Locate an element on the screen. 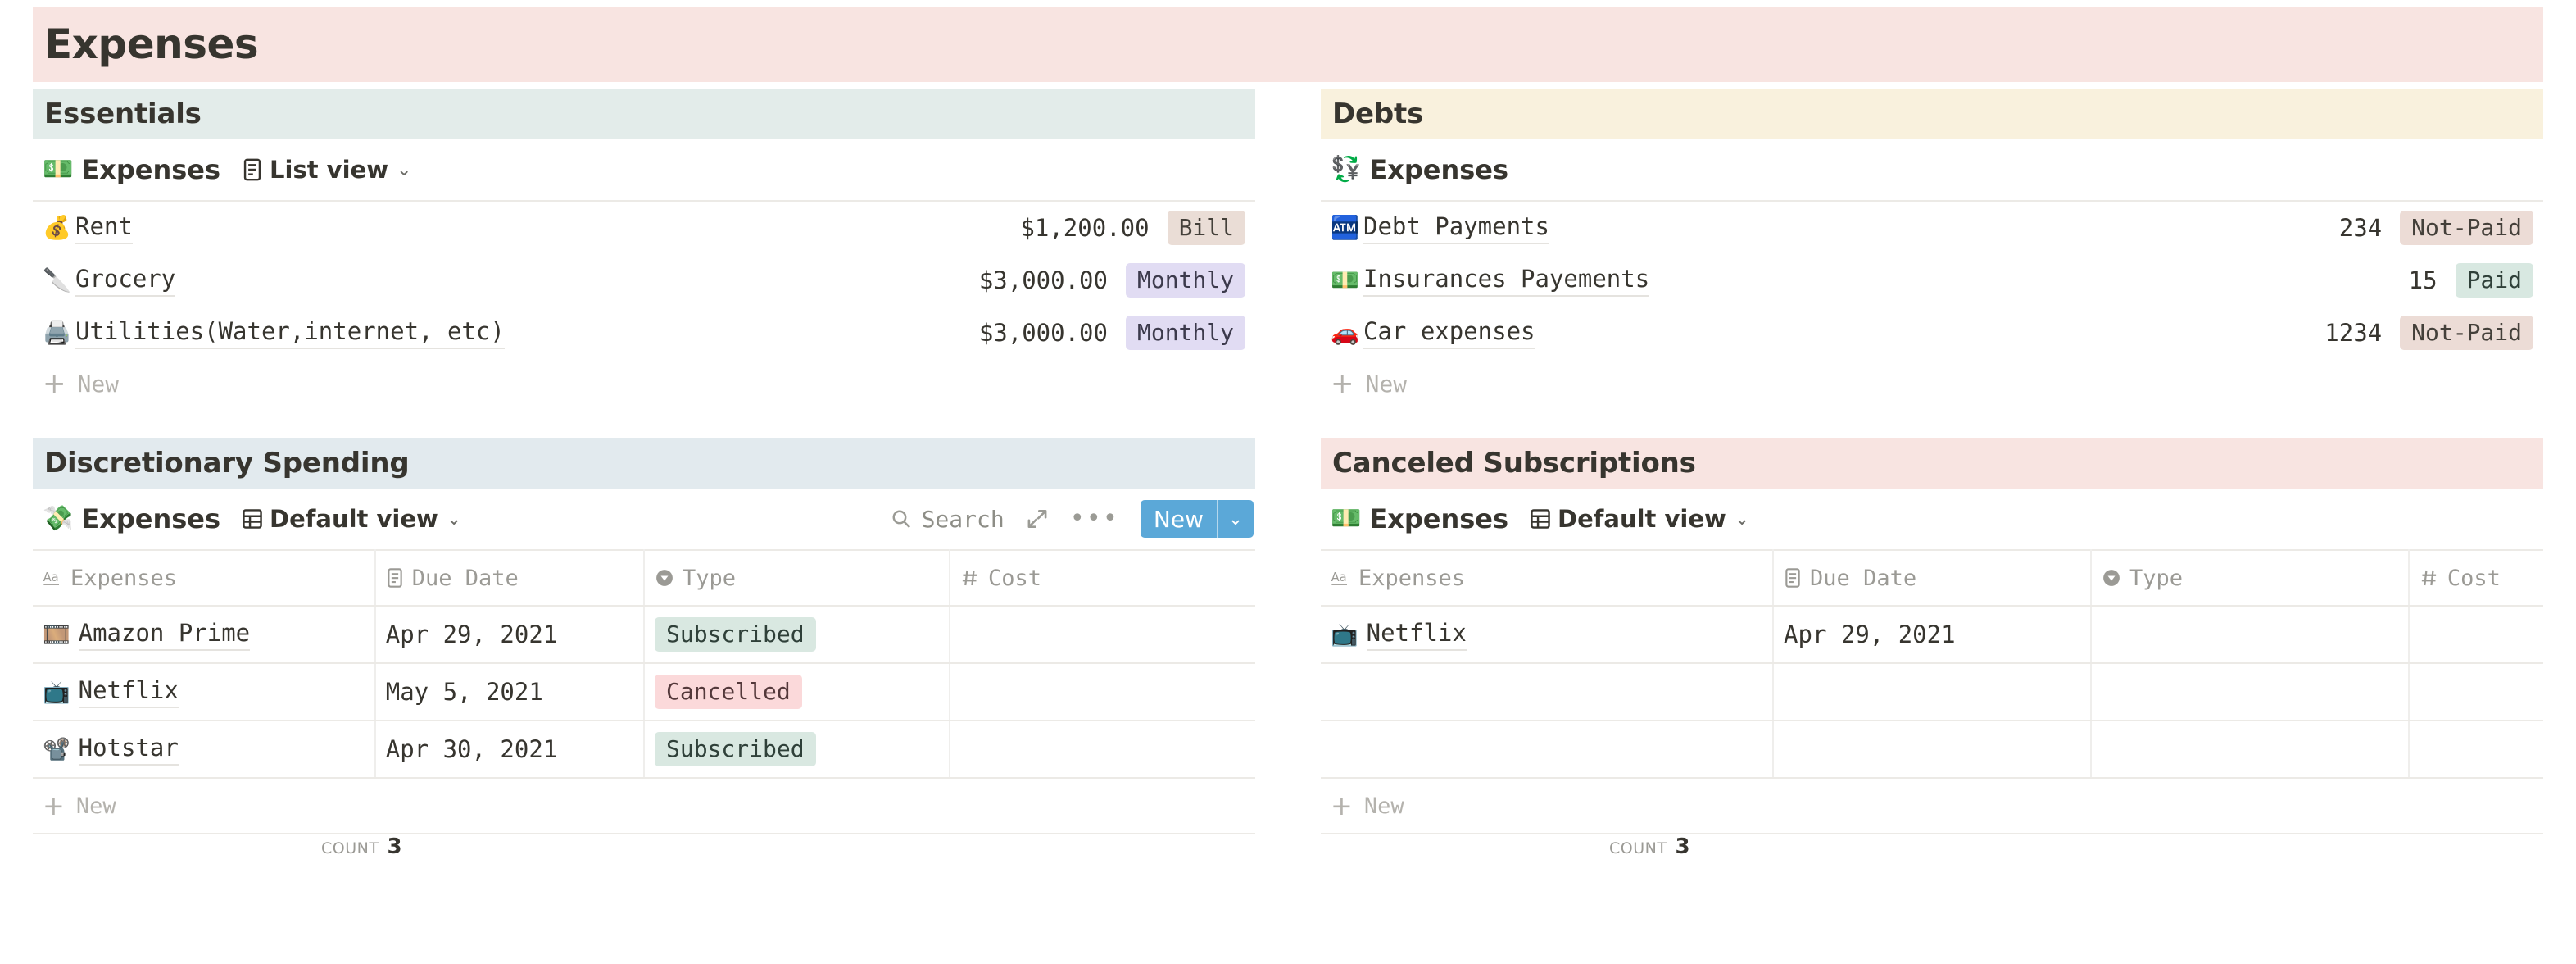 The width and height of the screenshot is (2576, 964). database-header-debts: 💱 Expenses is located at coordinates (1932, 169).